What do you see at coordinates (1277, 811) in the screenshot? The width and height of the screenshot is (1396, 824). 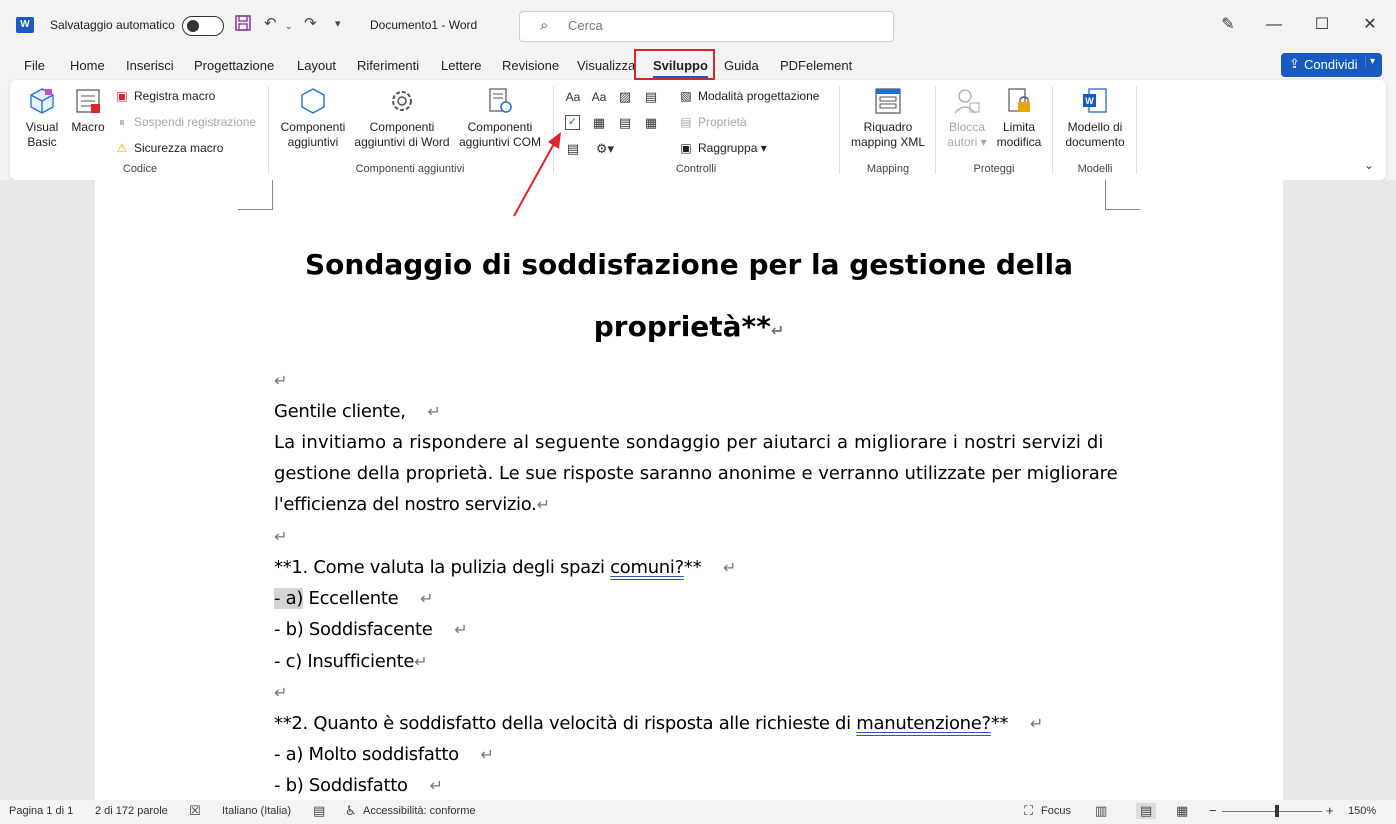 I see `zoom-slider-thumb` at bounding box center [1277, 811].